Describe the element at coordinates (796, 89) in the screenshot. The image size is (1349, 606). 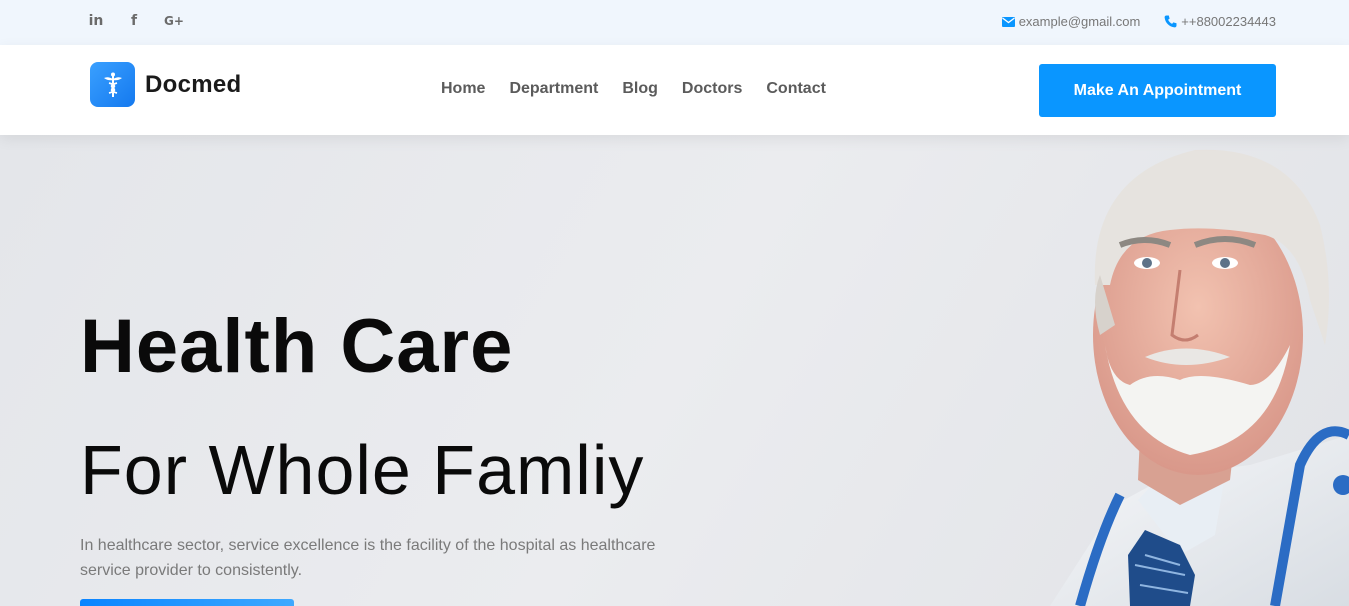
I see `nav-contact: Contact` at that location.